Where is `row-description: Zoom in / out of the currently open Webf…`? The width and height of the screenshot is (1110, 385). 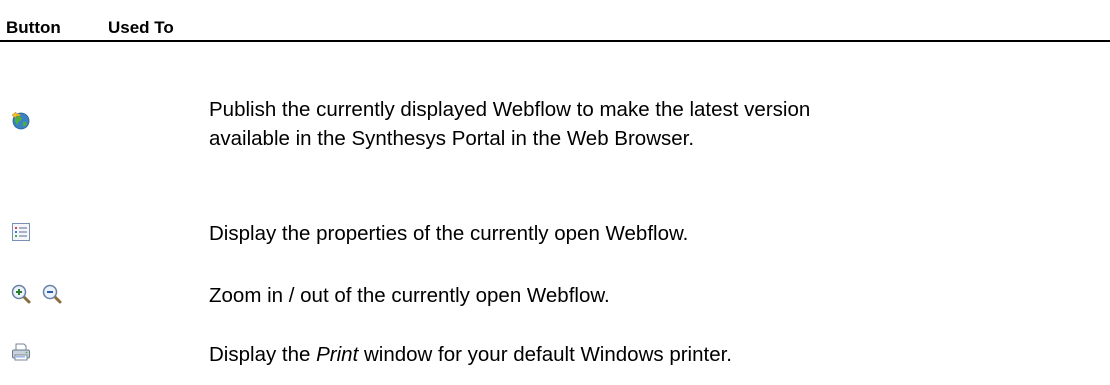 row-description: Zoom in / out of the currently open Webf… is located at coordinates (409, 295).